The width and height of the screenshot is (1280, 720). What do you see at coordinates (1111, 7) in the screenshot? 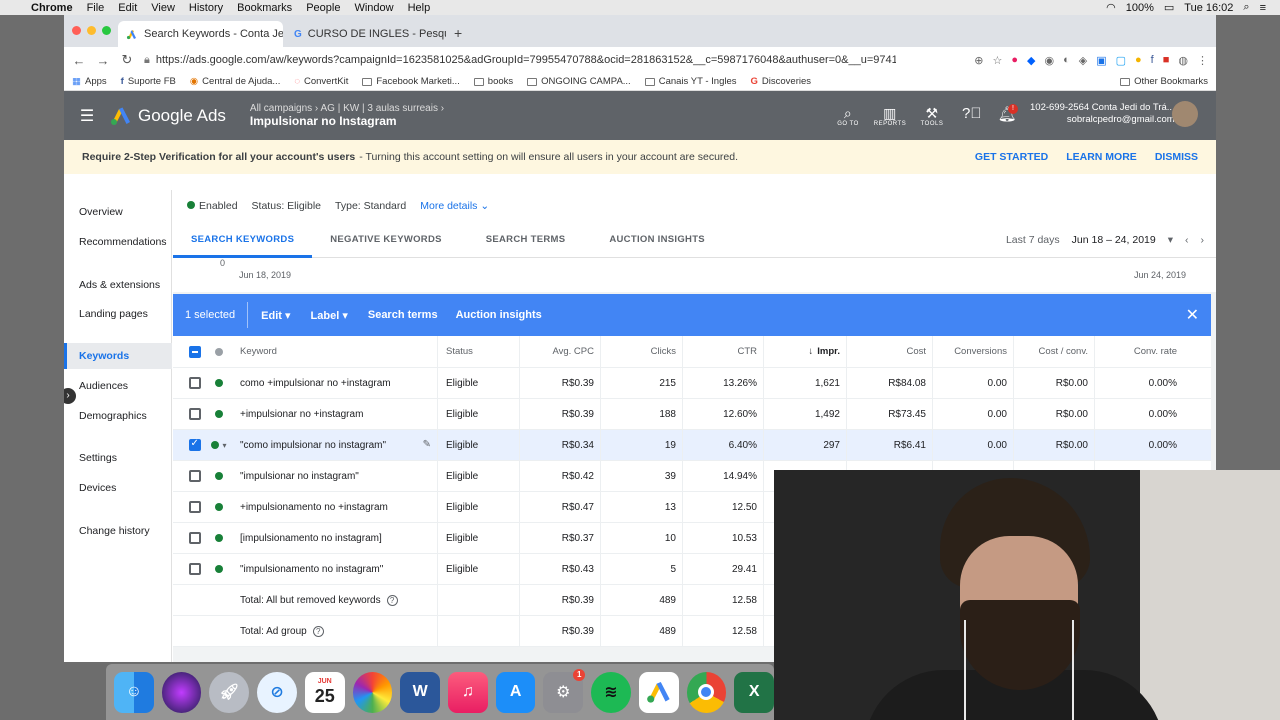
I see `wifi-icon: ◠` at bounding box center [1111, 7].